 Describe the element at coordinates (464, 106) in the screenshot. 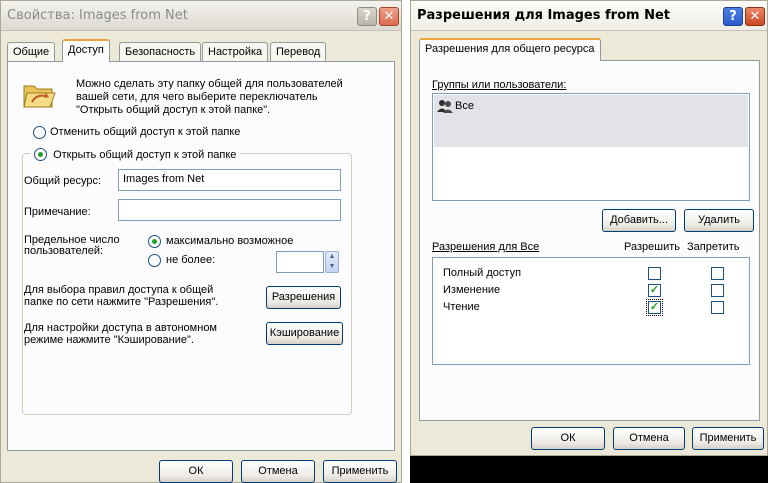

I see `group-item-everyone: Все` at that location.